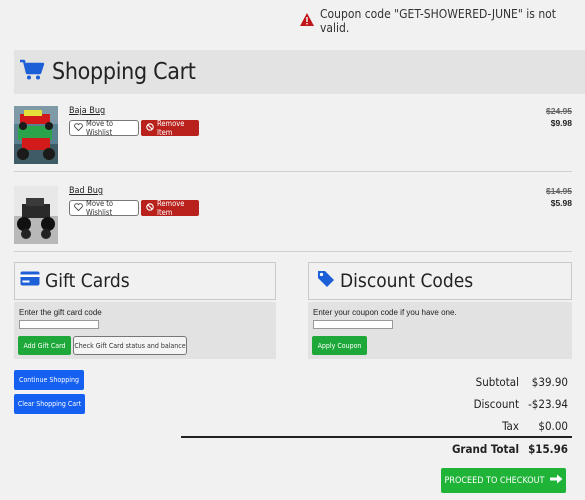 The width and height of the screenshot is (585, 500). I want to click on gift-card-input, so click(59, 324).